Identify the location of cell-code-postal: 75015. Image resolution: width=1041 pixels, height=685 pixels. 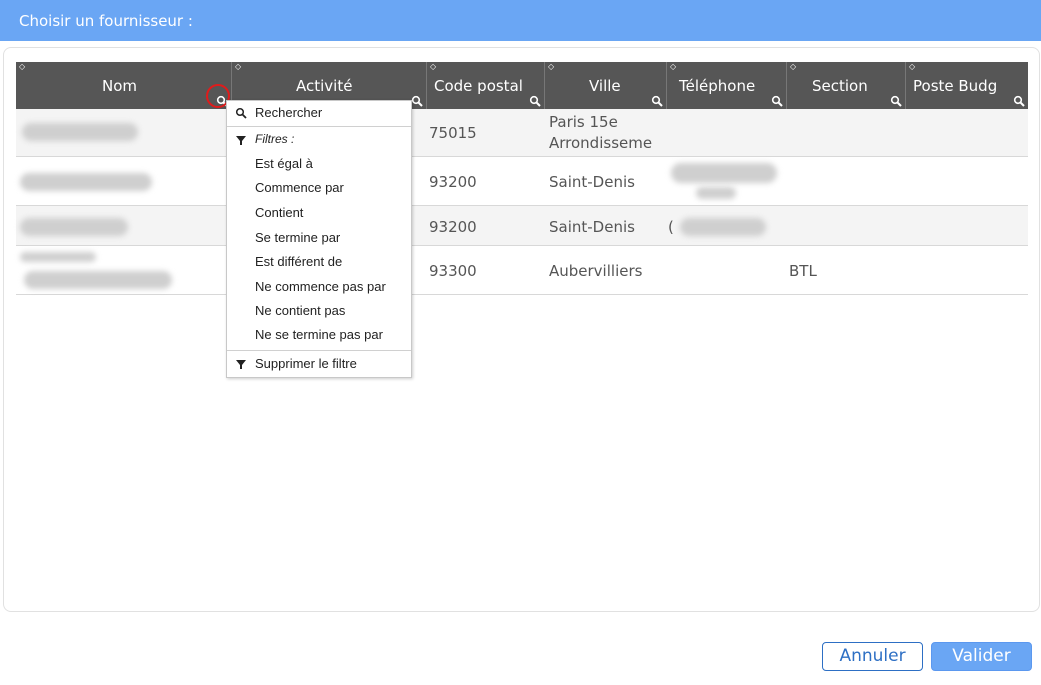
(453, 133).